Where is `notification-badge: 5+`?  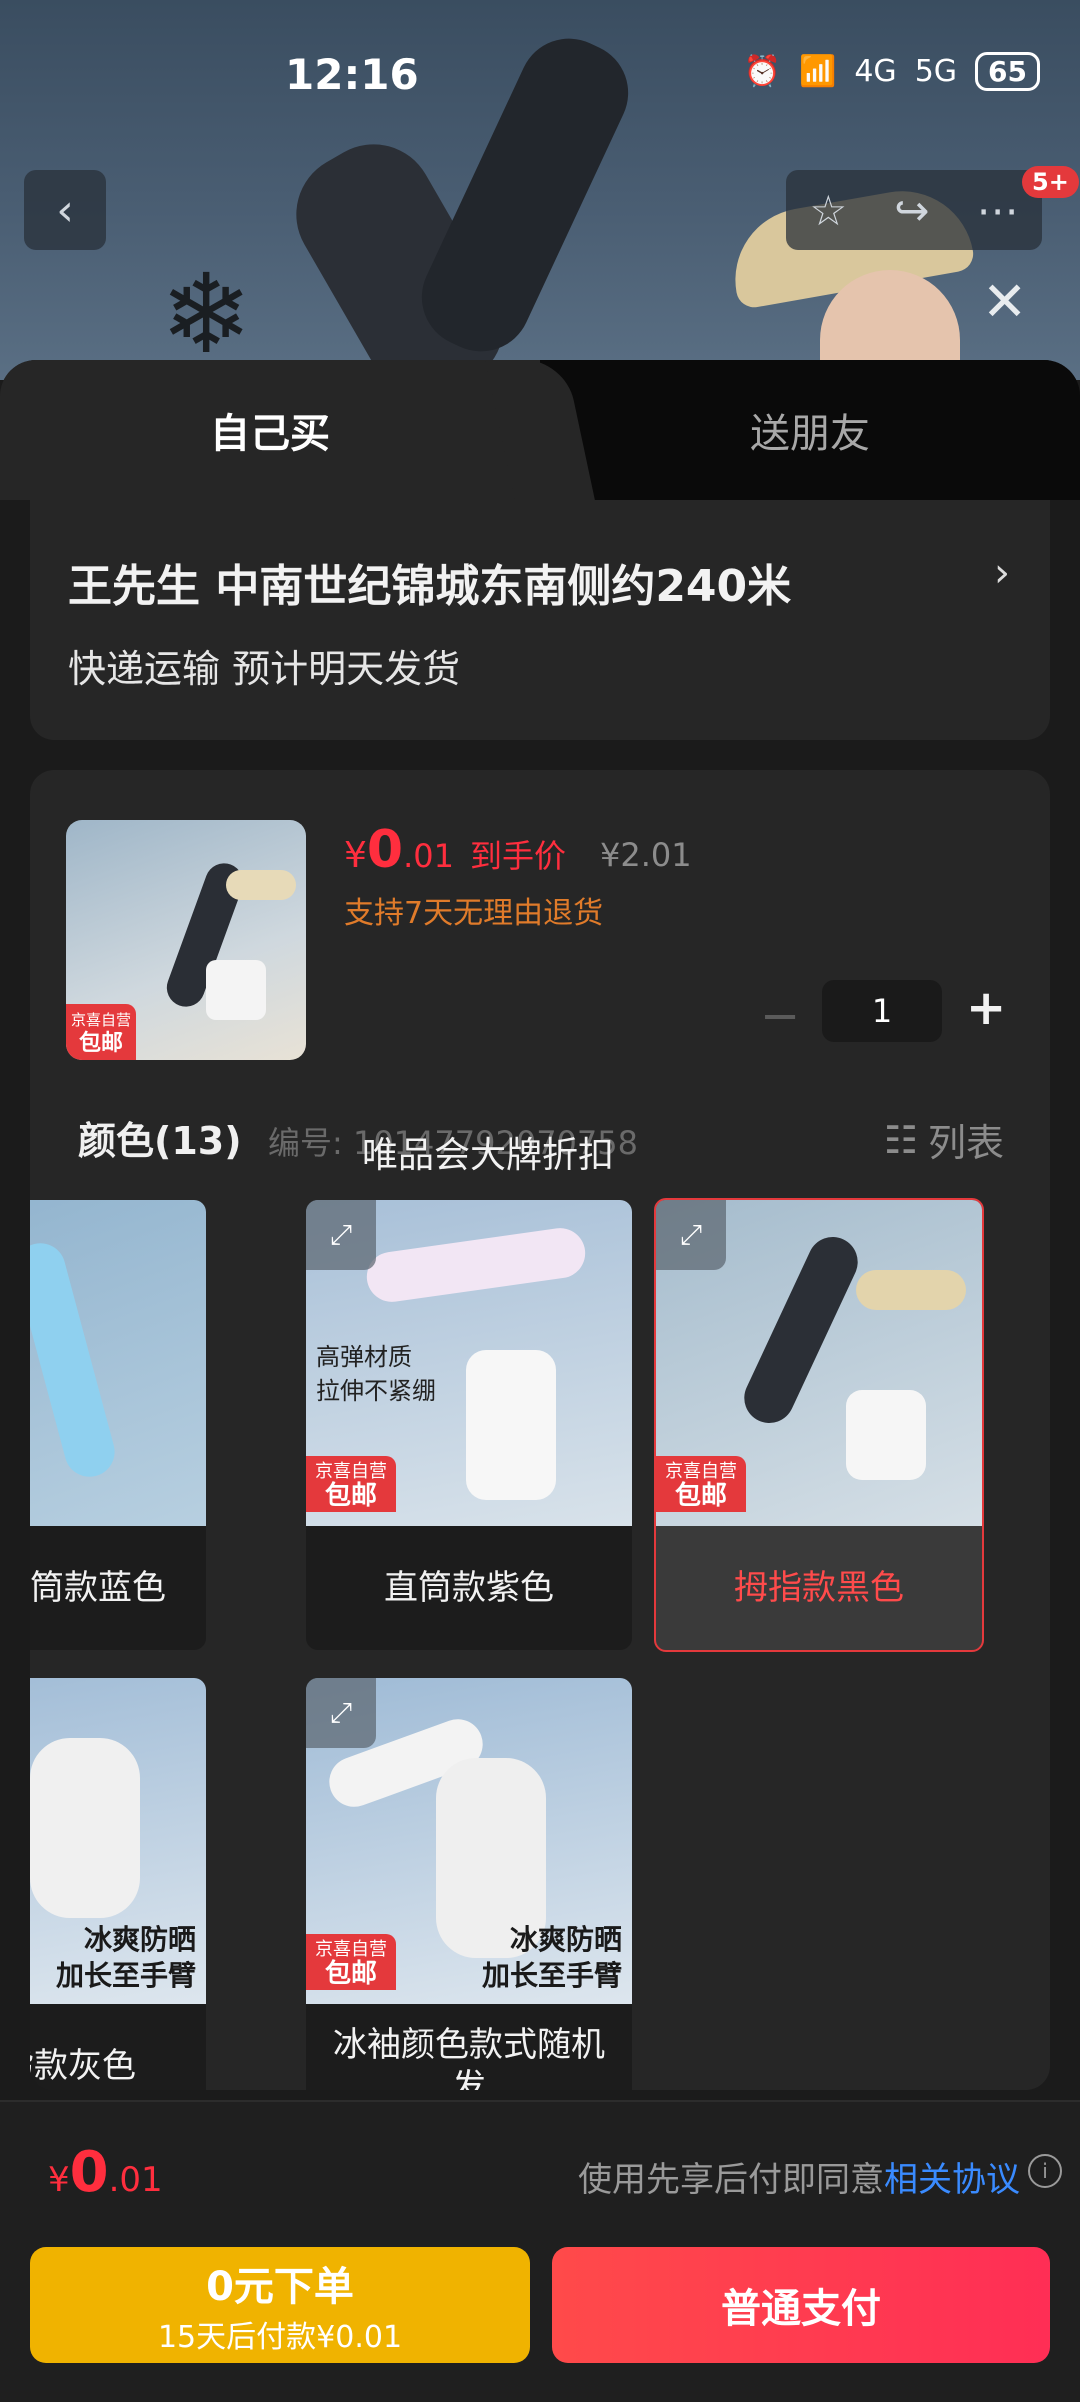 notification-badge: 5+ is located at coordinates (1050, 182).